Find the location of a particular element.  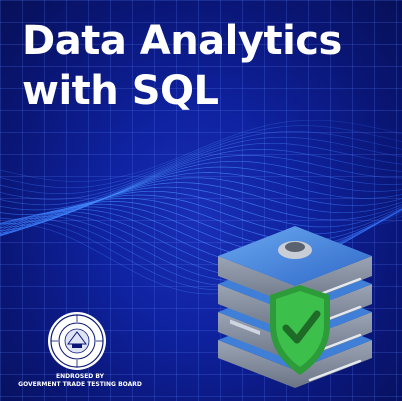

title-line-2: with SQL is located at coordinates (120, 91).